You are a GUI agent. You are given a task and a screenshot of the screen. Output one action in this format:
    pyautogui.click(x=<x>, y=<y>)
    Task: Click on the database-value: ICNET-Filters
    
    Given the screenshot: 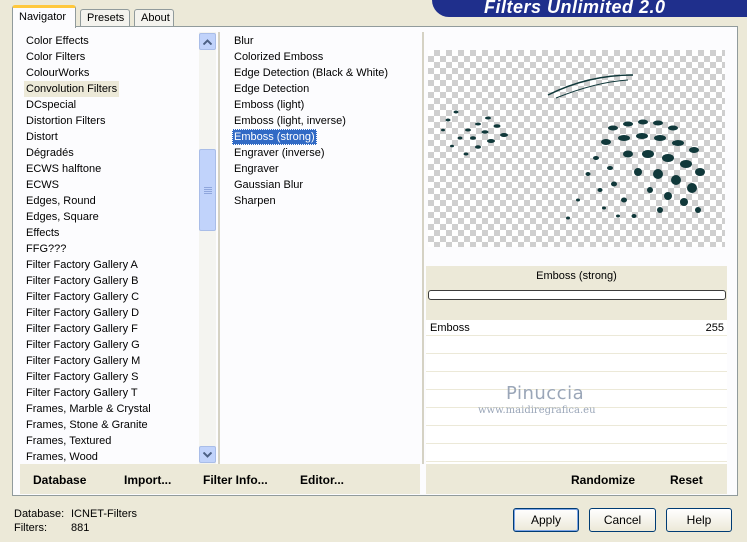 What is the action you would take?
    pyautogui.click(x=104, y=514)
    